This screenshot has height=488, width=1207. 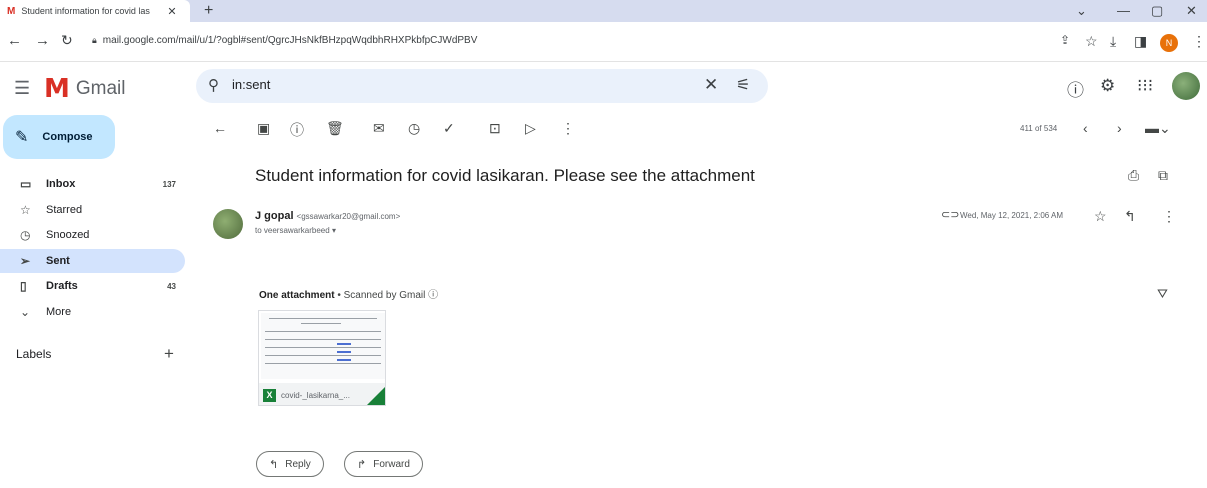 What do you see at coordinates (298, 464) in the screenshot?
I see `reply-label: Reply` at bounding box center [298, 464].